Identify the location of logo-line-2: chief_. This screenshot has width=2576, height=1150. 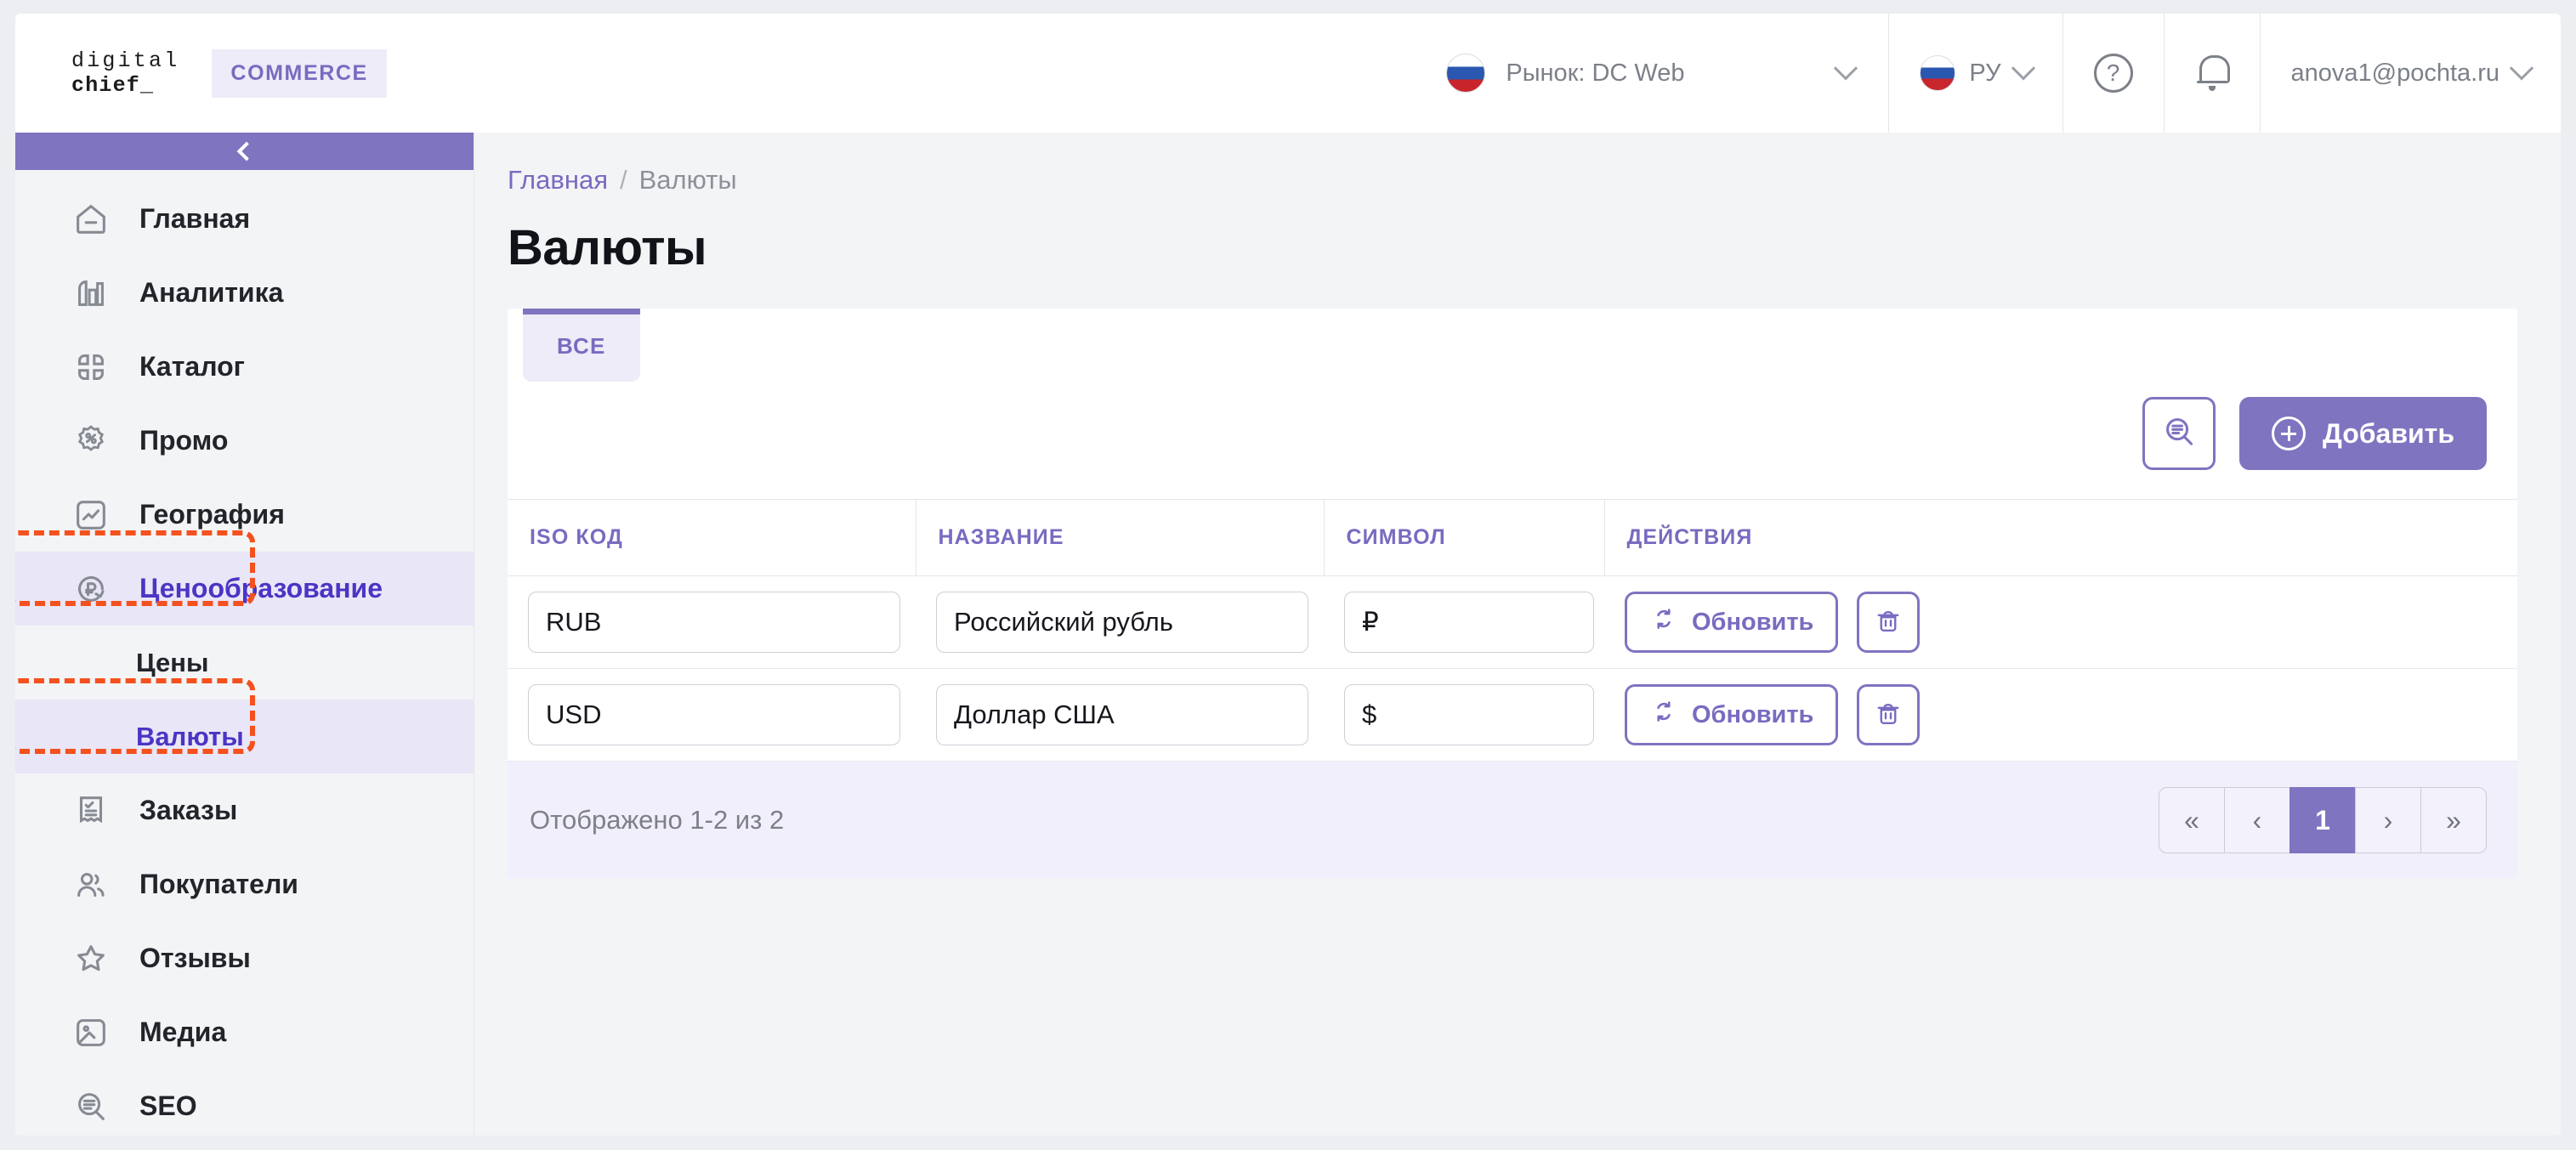
(113, 85).